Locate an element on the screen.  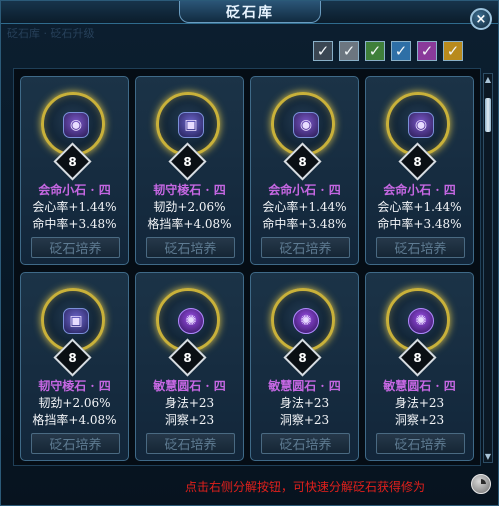
scroll-down-arrow-icon: ▼ is located at coordinates (488, 457).